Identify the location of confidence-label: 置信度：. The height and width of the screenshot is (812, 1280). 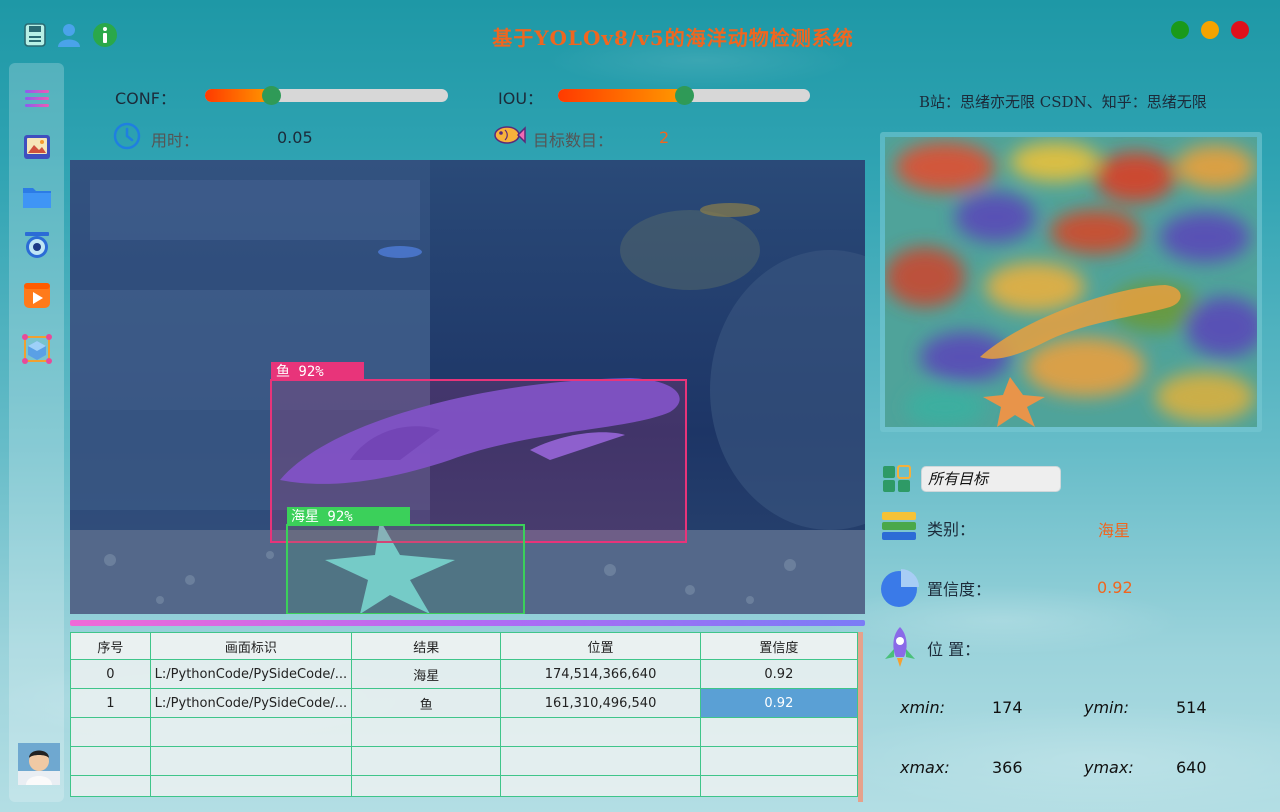
(959, 589).